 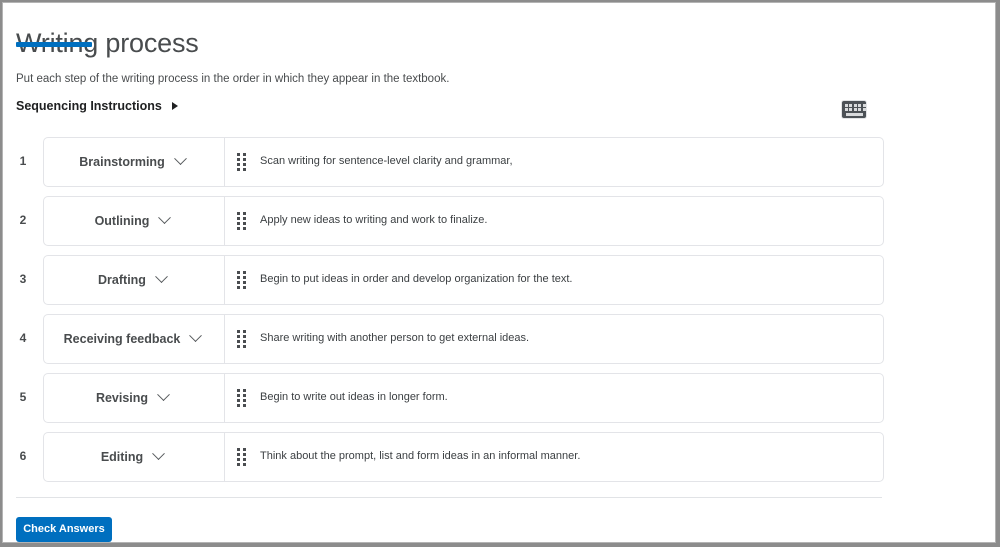 I want to click on title-accent-underline, so click(x=54, y=44).